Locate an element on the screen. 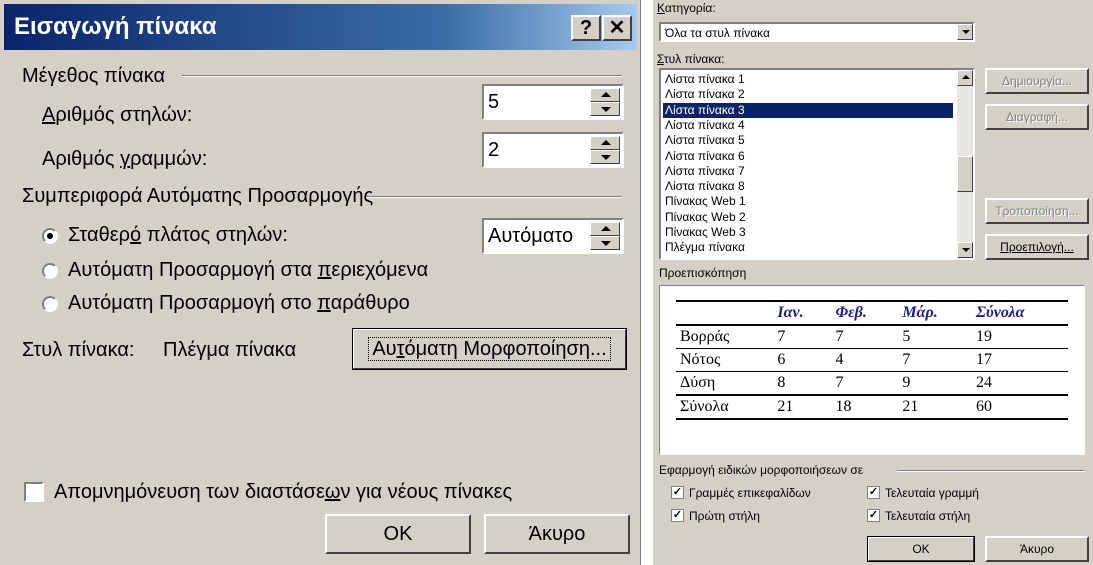 This screenshot has height=565, width=1093. scroll-down-icon is located at coordinates (965, 250).